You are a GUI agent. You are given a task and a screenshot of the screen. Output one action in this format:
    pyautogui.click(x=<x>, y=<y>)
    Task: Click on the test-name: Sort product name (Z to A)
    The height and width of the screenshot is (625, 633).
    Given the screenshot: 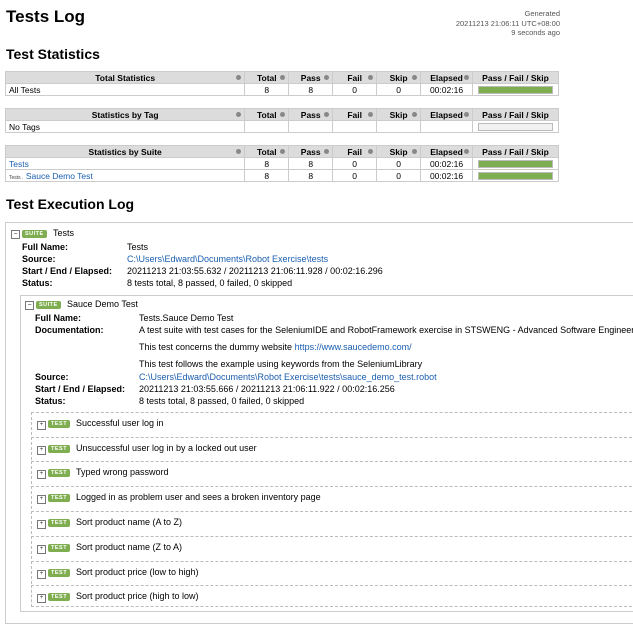 What is the action you would take?
    pyautogui.click(x=129, y=547)
    